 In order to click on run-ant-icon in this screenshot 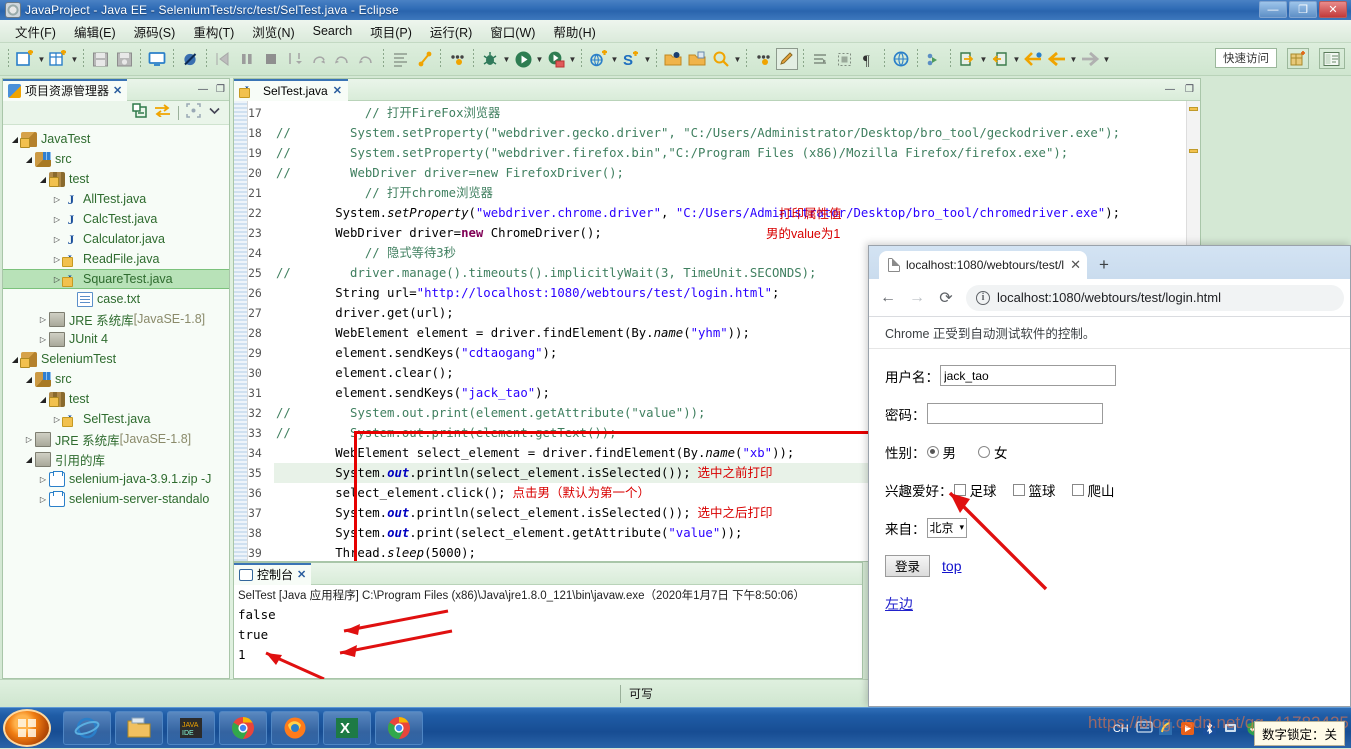, I will do `click(424, 59)`.